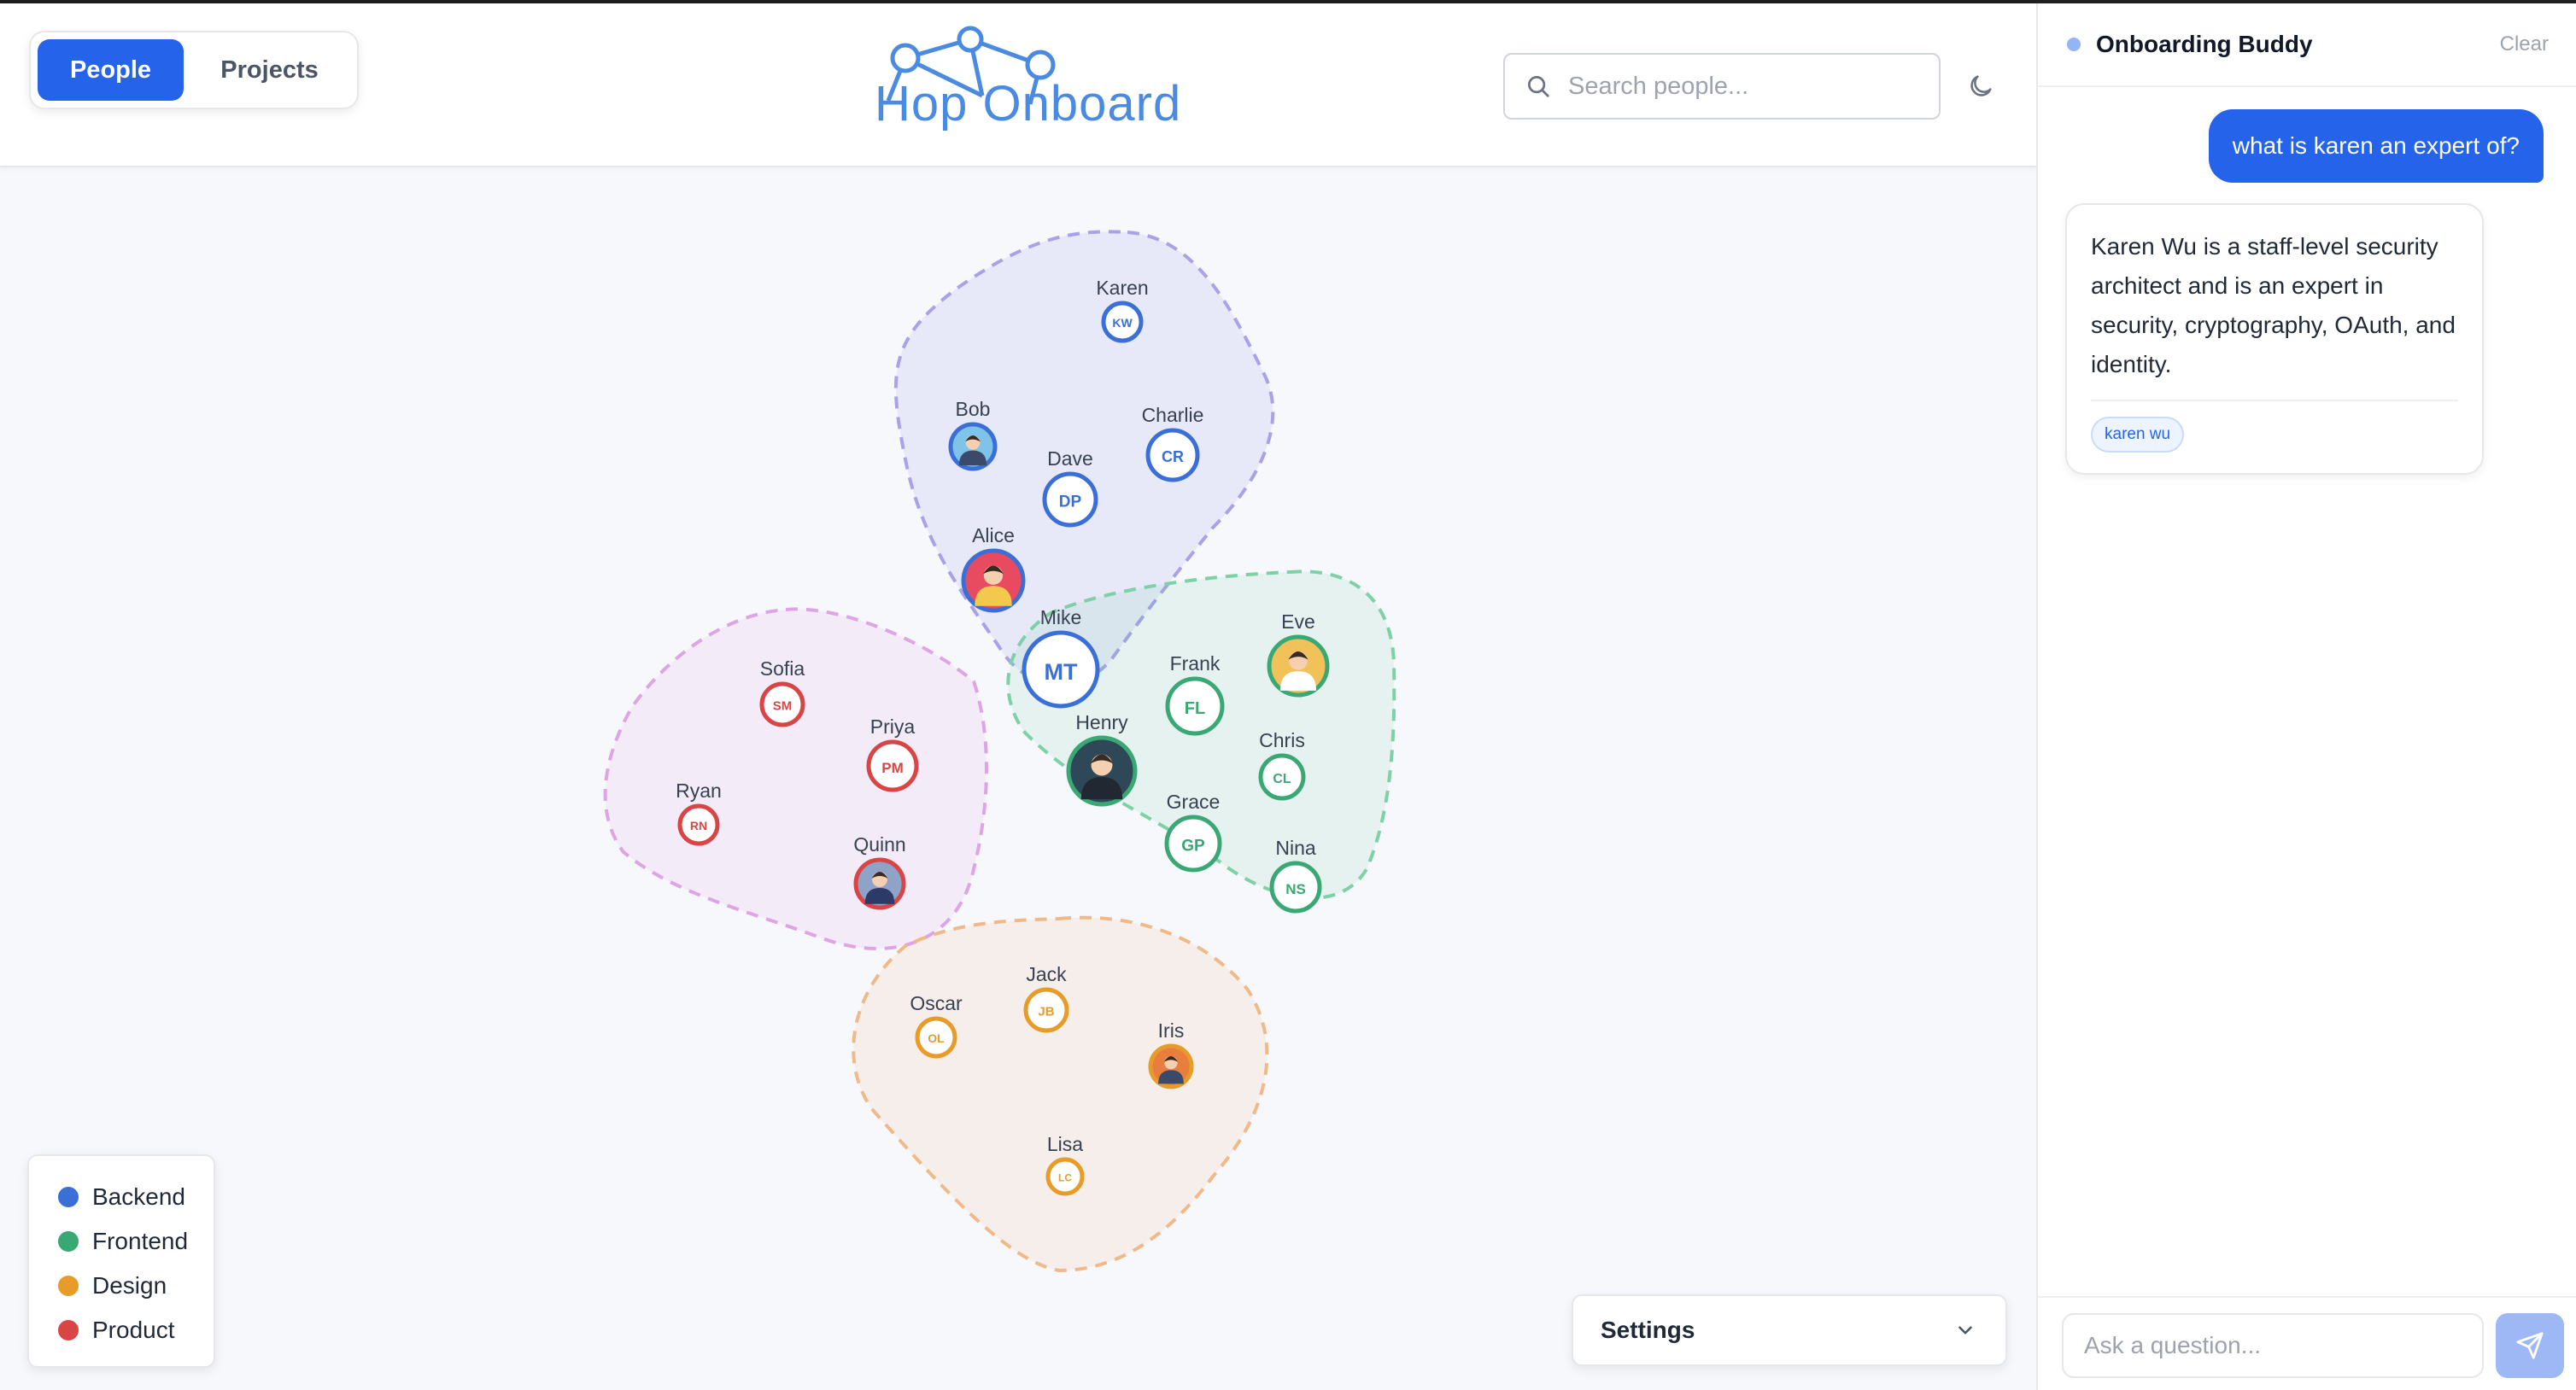 Image resolution: width=2576 pixels, height=1390 pixels. Describe the element at coordinates (2274, 400) in the screenshot. I see `divider` at that location.